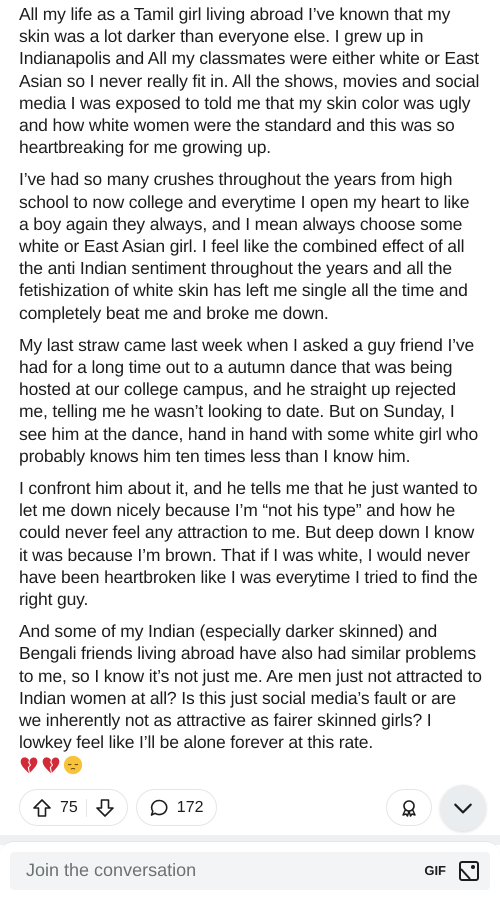  What do you see at coordinates (250, 687) in the screenshot?
I see `paragraph: And some of my Indian (especially darker skinned) and Bengali friends living abroad have also had similar problems to me, so I know it’s not just me. Are men just not attracted to Indian women at all? Is this just social media’s fault or are we inherently not as attractive as fairer skinned girls? I lowkey feel like I’ll be alone forever at this rate.` at bounding box center [250, 687].